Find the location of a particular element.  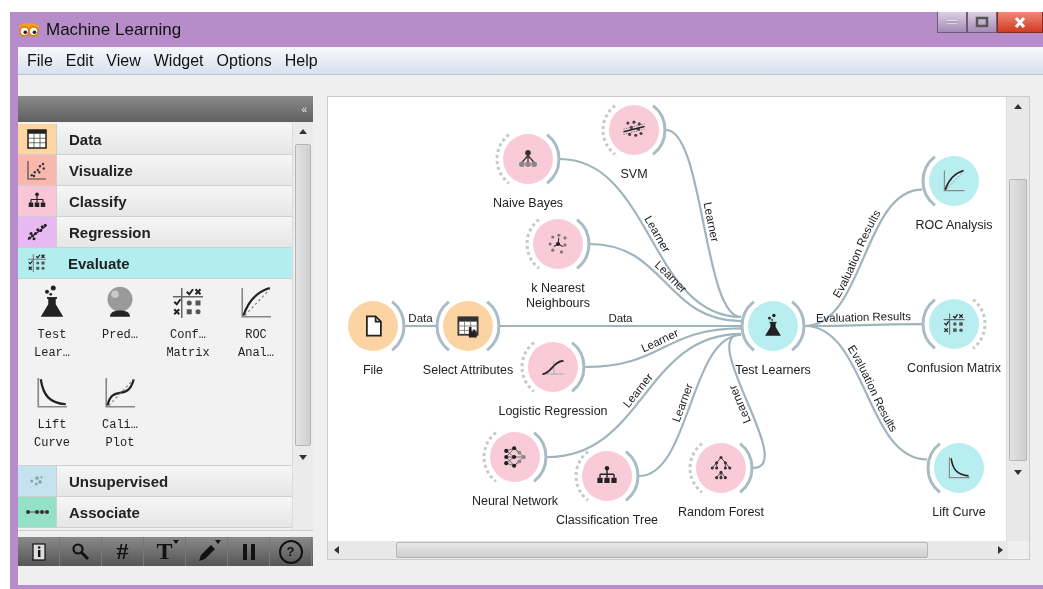

node-label: File is located at coordinates (373, 370).